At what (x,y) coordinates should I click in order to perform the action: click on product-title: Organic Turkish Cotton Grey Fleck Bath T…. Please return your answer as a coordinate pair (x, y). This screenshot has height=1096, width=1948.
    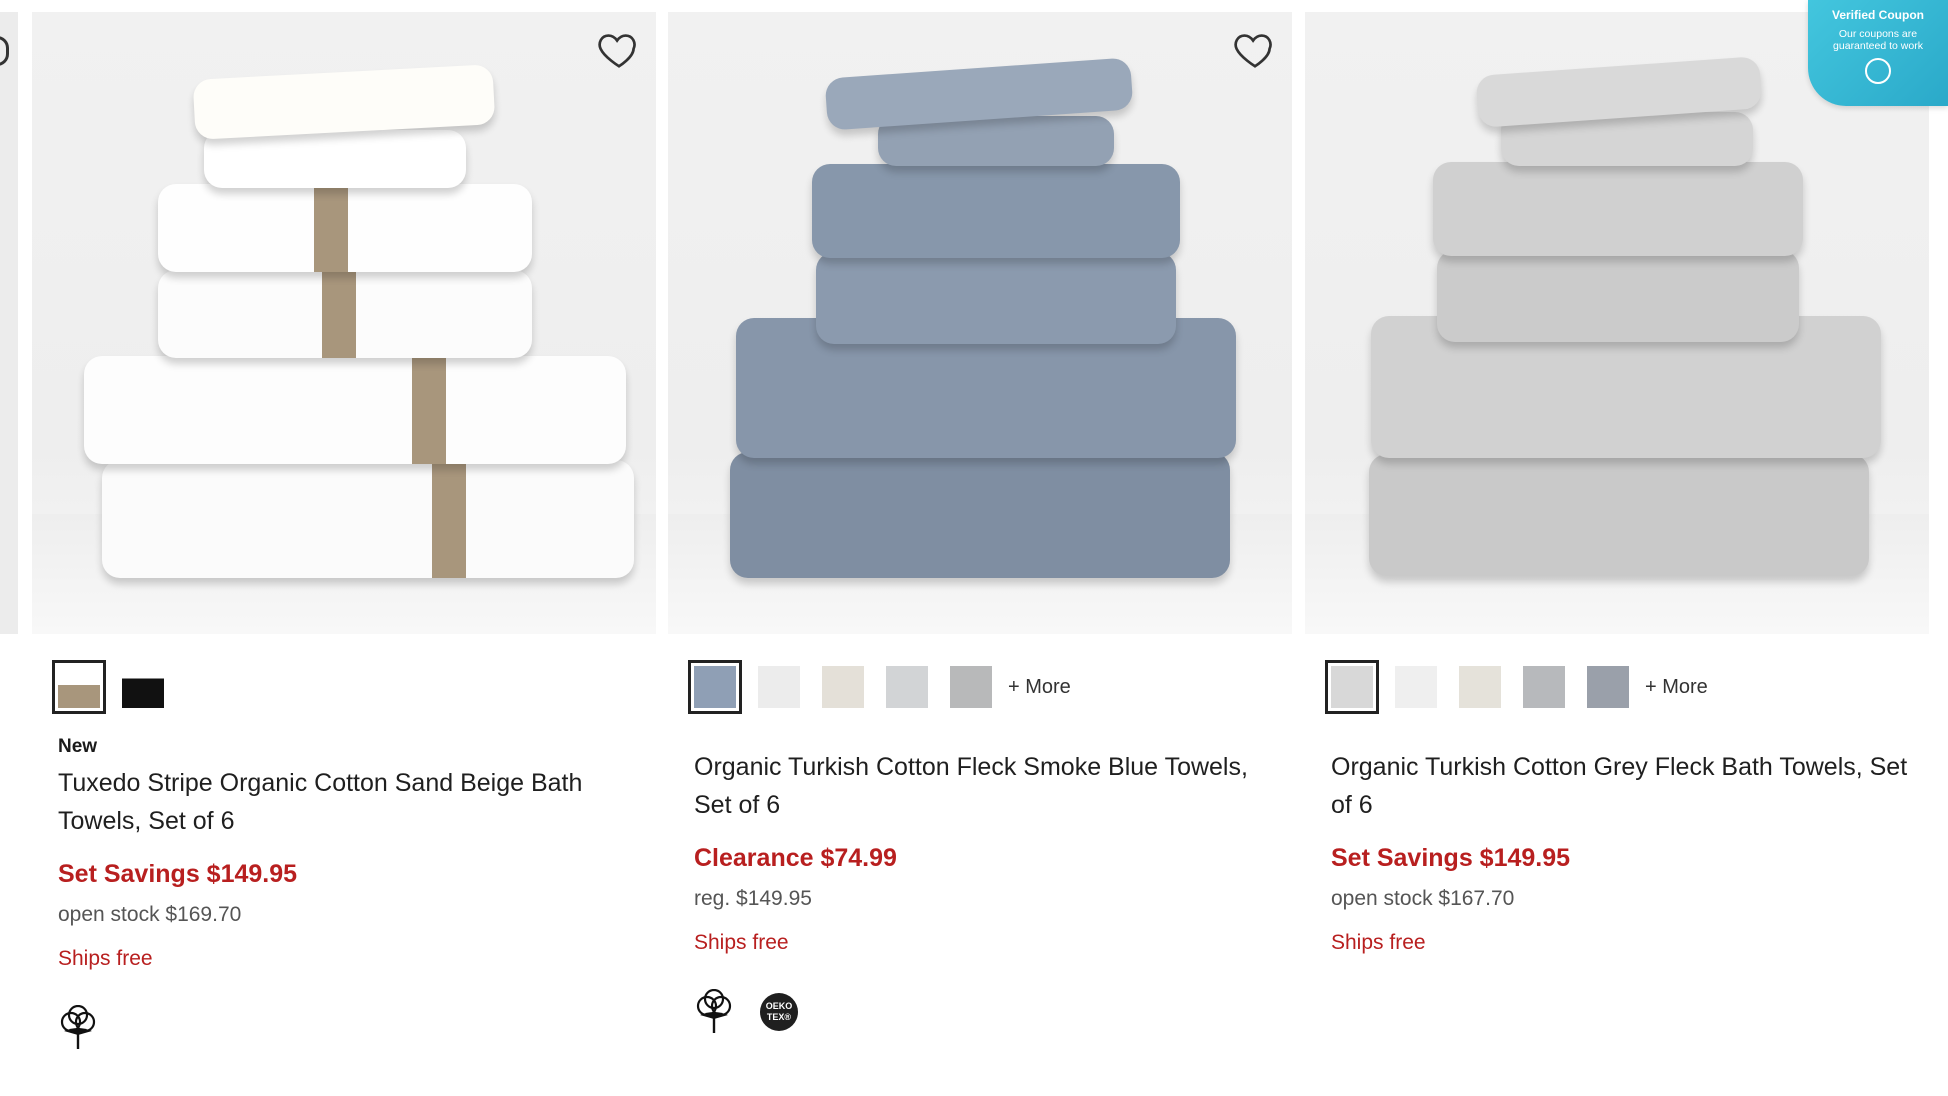
    Looking at the image, I should click on (1621, 786).